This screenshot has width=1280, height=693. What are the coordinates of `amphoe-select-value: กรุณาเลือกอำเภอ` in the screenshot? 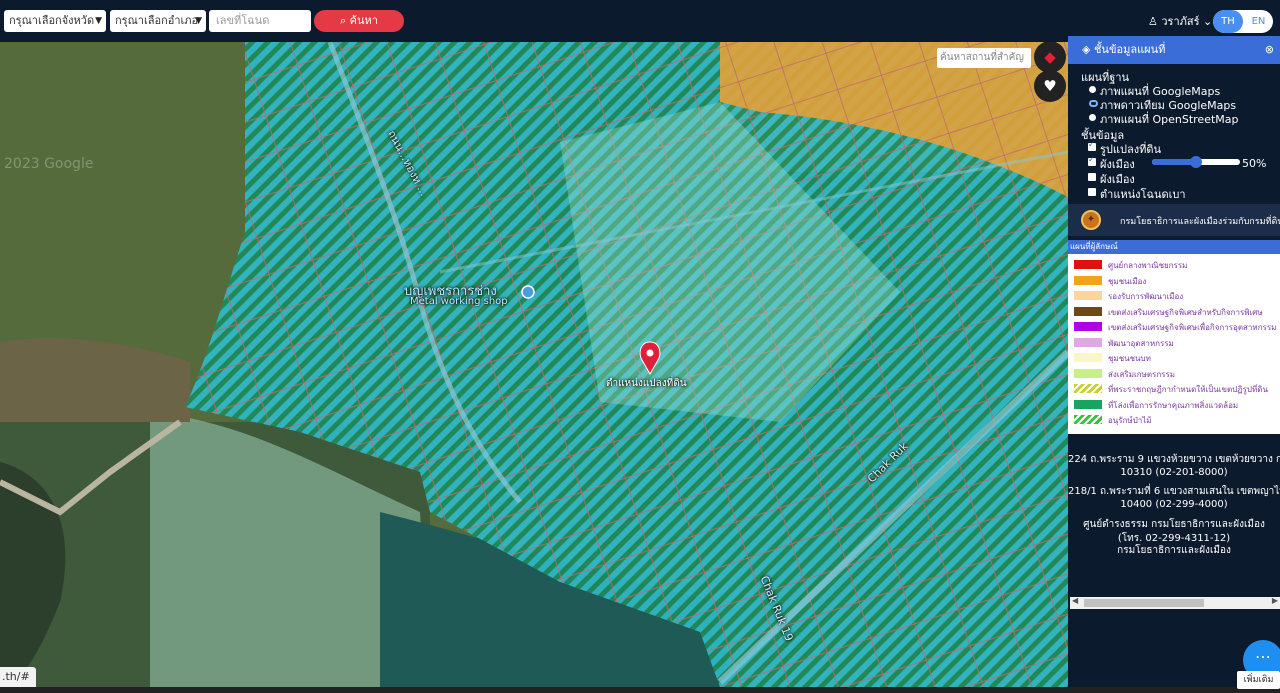 It's located at (157, 20).